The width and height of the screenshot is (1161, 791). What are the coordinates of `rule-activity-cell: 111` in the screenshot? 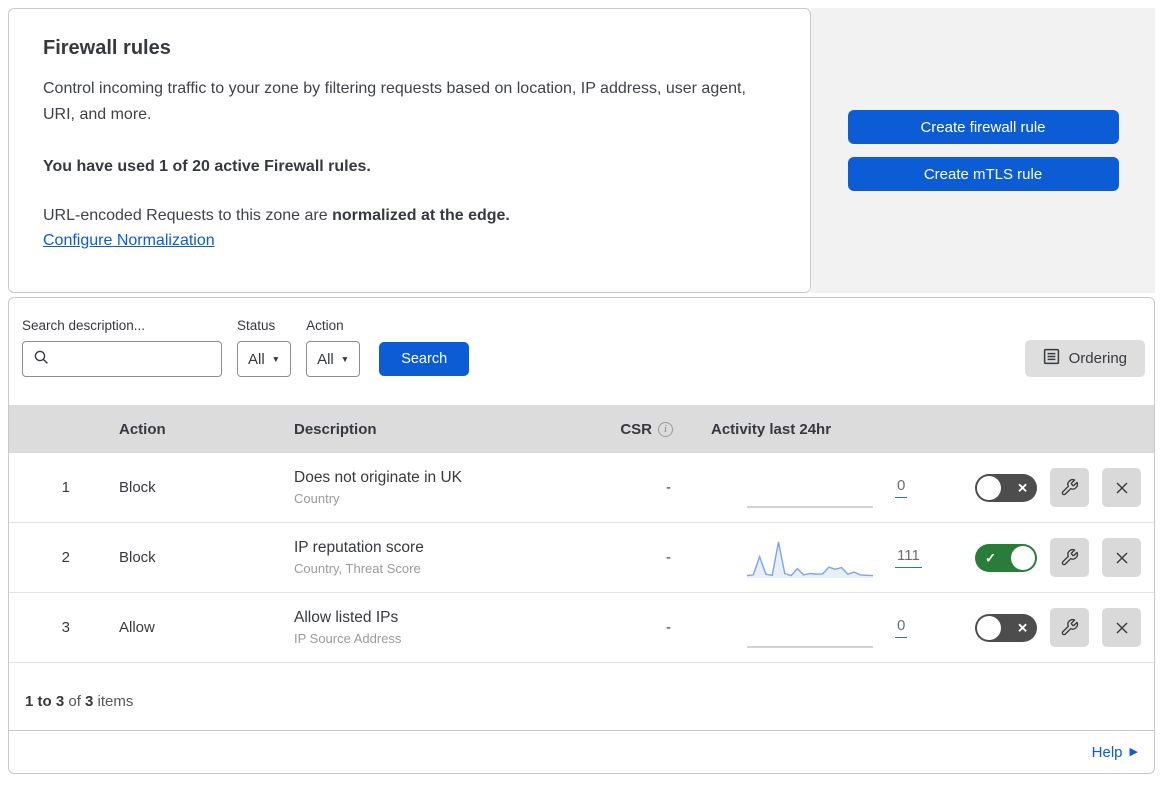 It's located at (814, 558).